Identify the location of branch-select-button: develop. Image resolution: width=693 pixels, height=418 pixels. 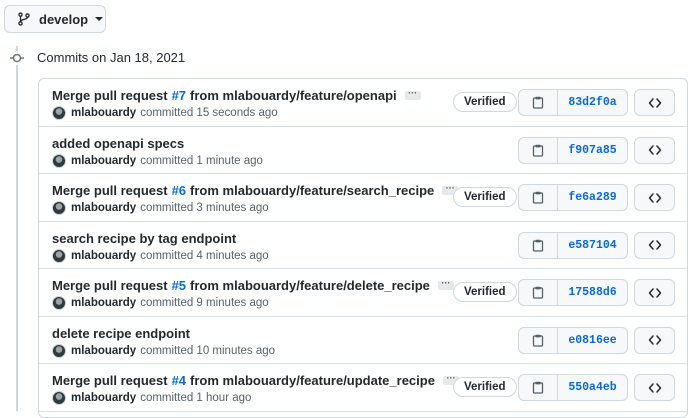
(55, 19).